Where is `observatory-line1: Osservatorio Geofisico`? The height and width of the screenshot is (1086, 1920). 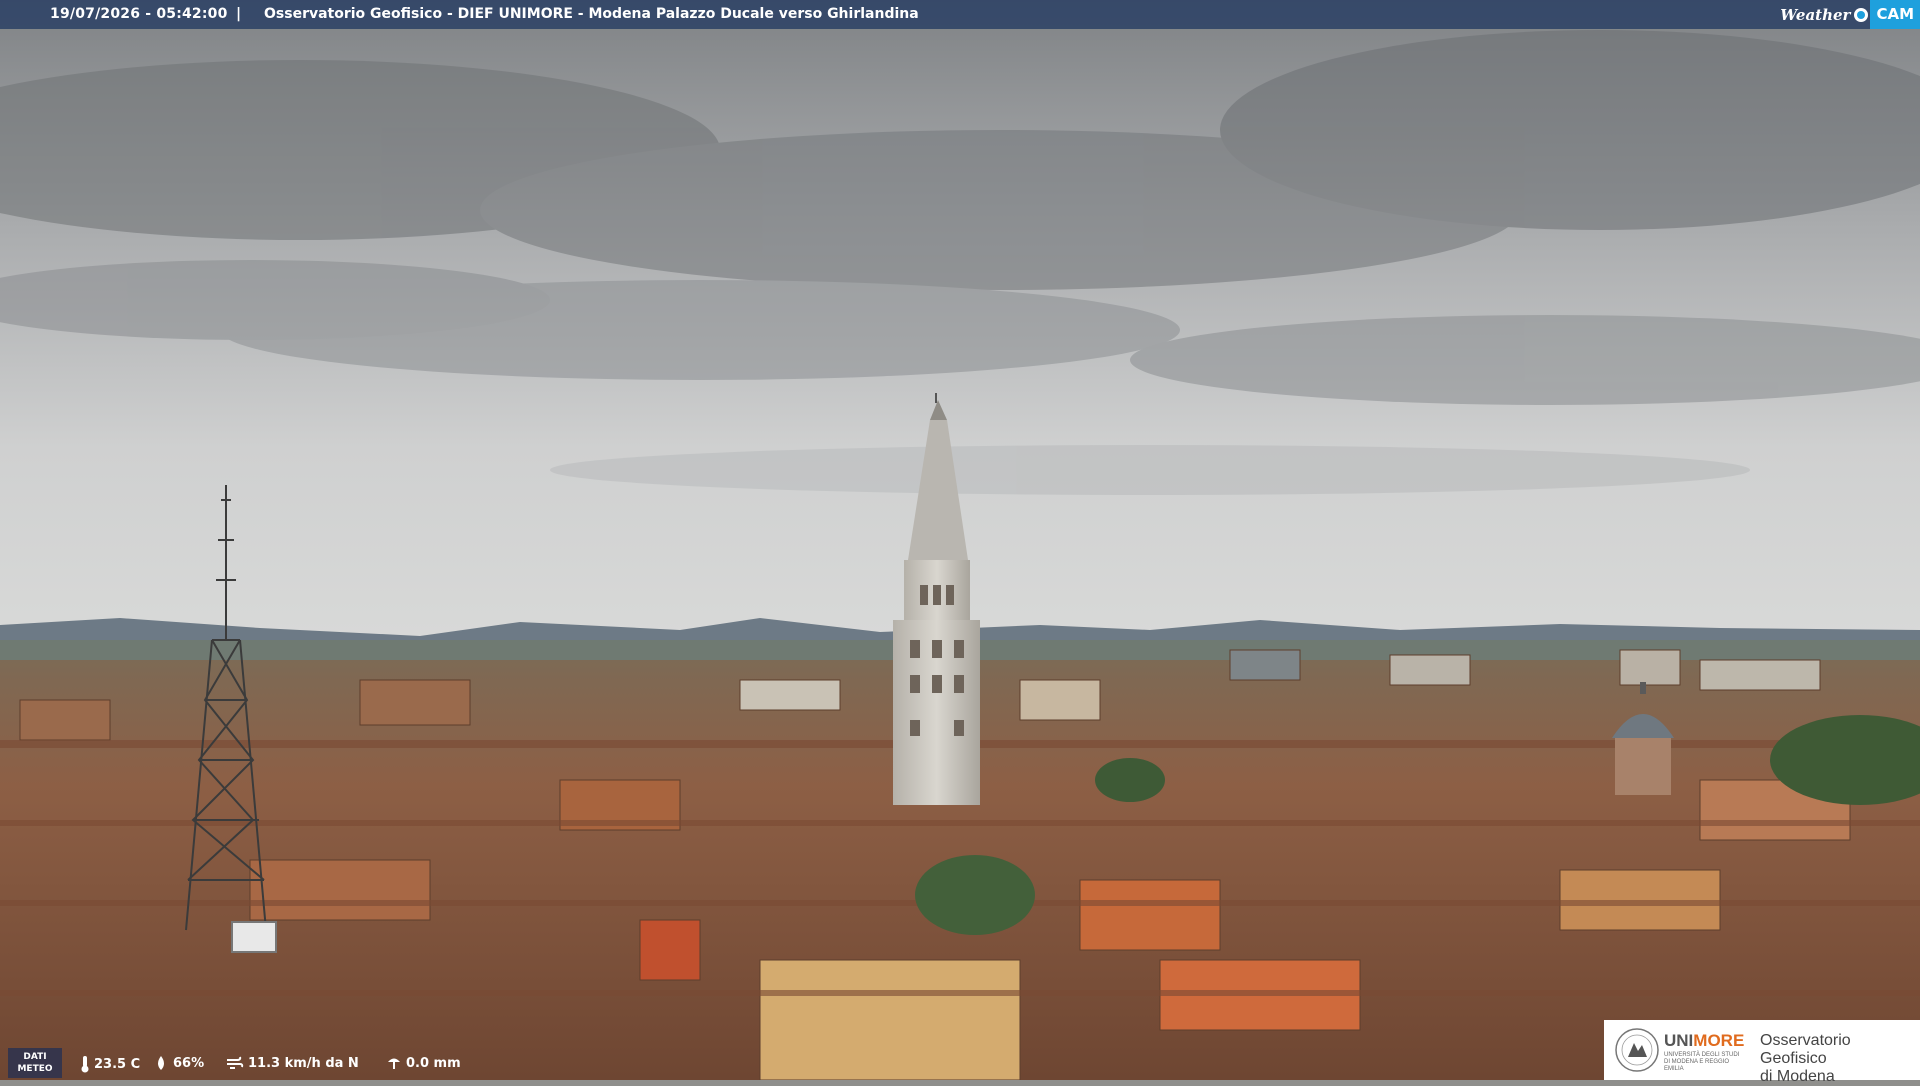
observatory-line1: Osservatorio Geofisico is located at coordinates (1805, 1049).